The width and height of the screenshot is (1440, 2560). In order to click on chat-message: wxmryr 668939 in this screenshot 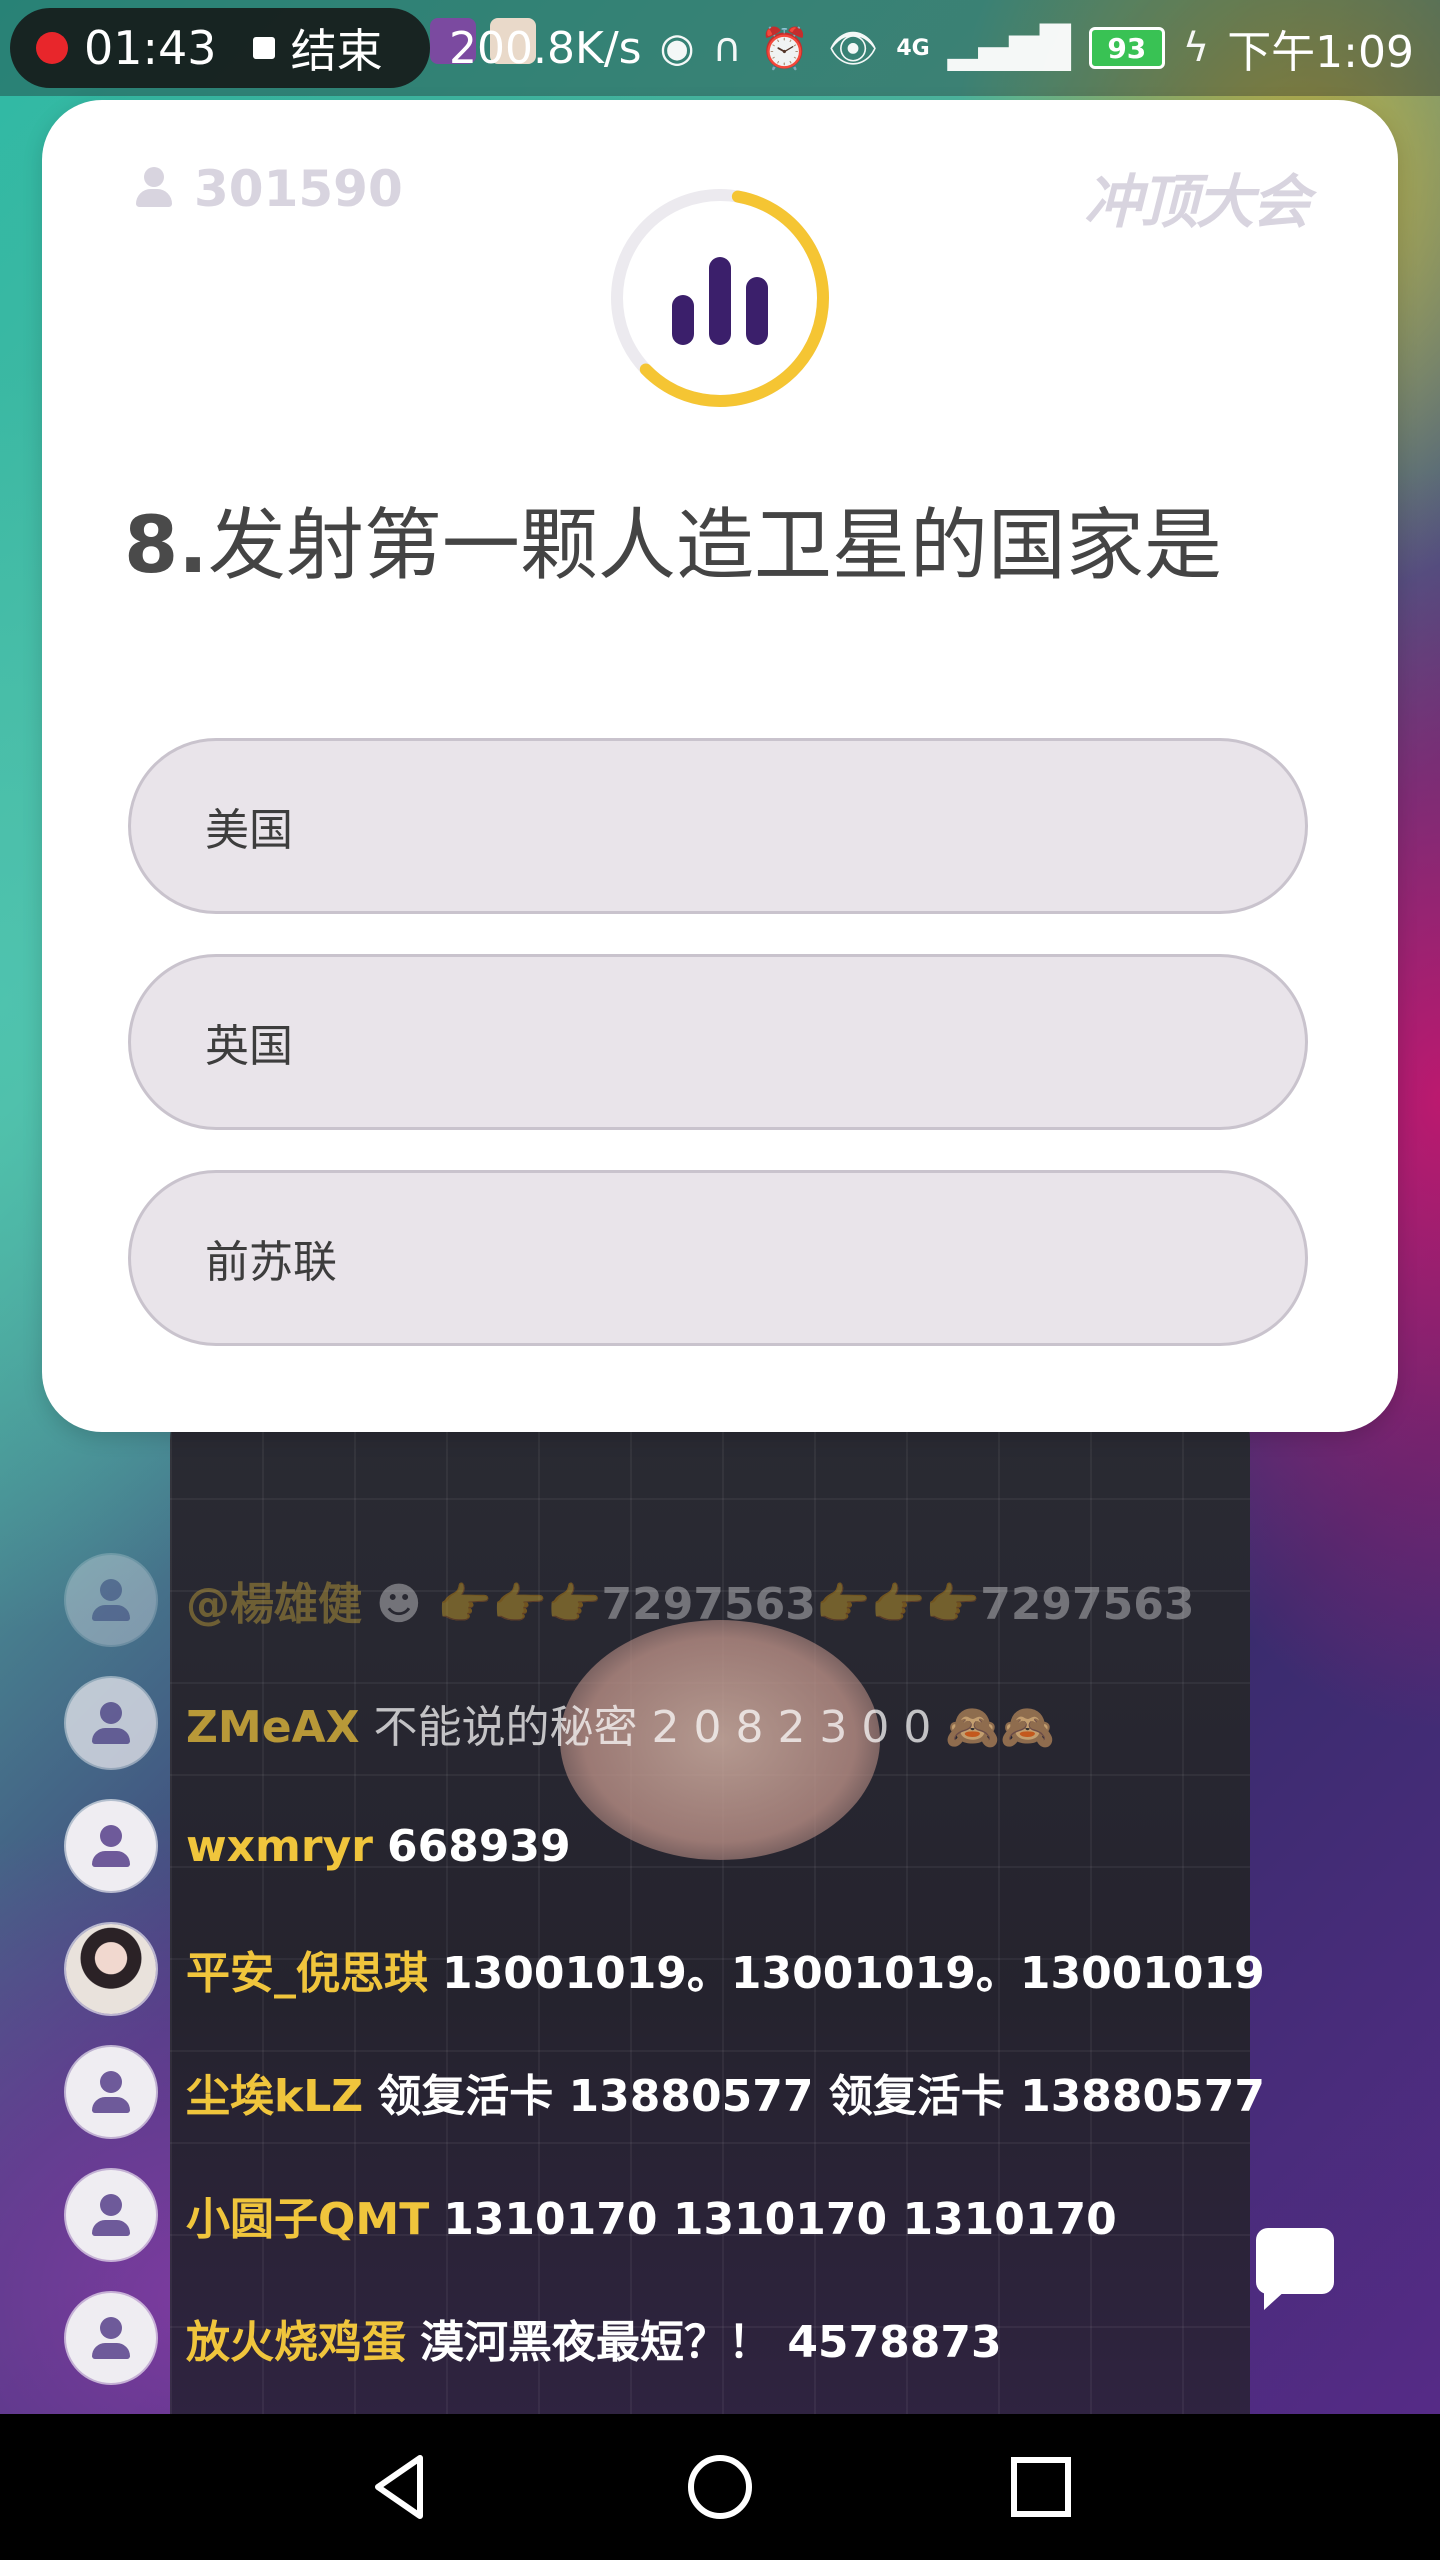, I will do `click(318, 1846)`.